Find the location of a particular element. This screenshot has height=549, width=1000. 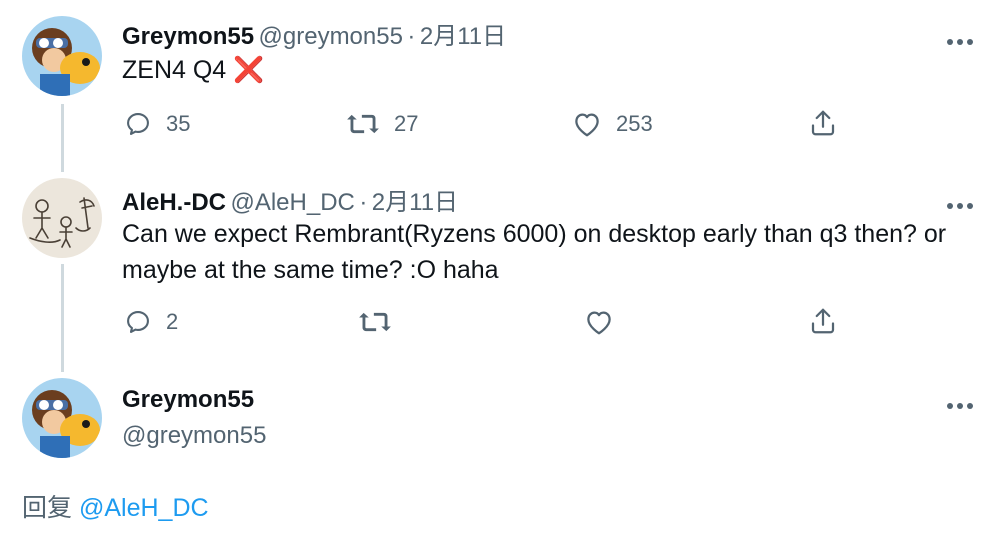

author-handle: @AleH_DC is located at coordinates (292, 202).